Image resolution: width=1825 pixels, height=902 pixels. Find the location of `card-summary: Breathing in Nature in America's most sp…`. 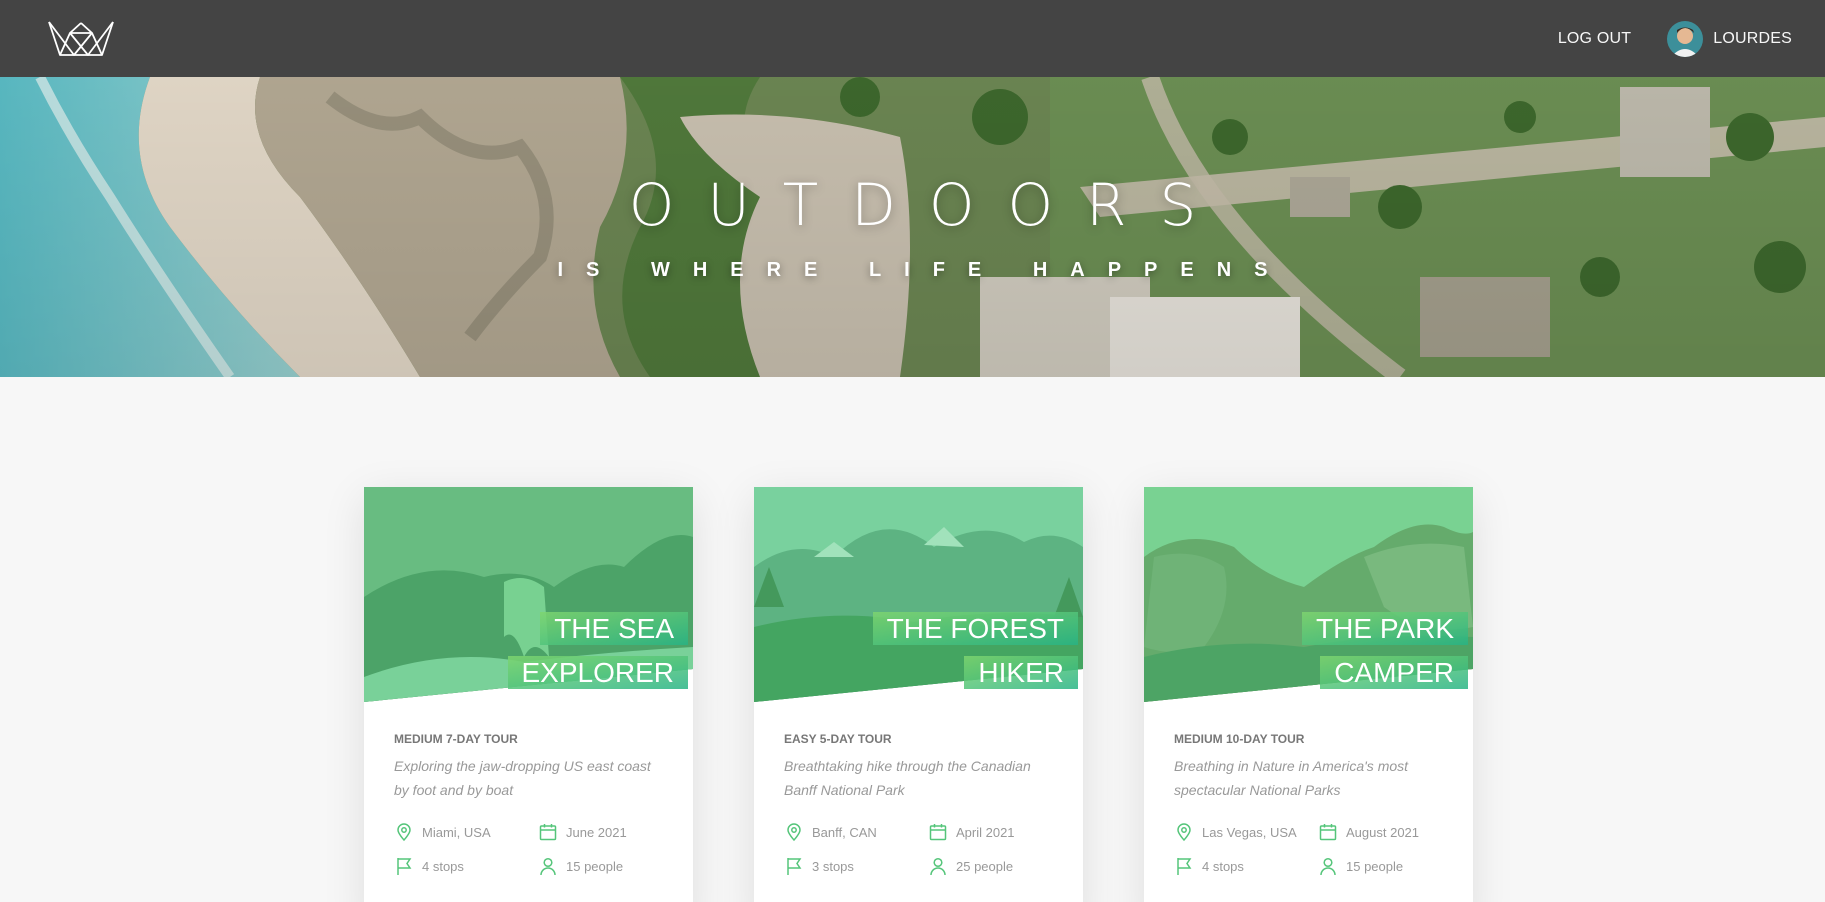

card-summary: Breathing in Nature in America's most sp… is located at coordinates (1291, 778).